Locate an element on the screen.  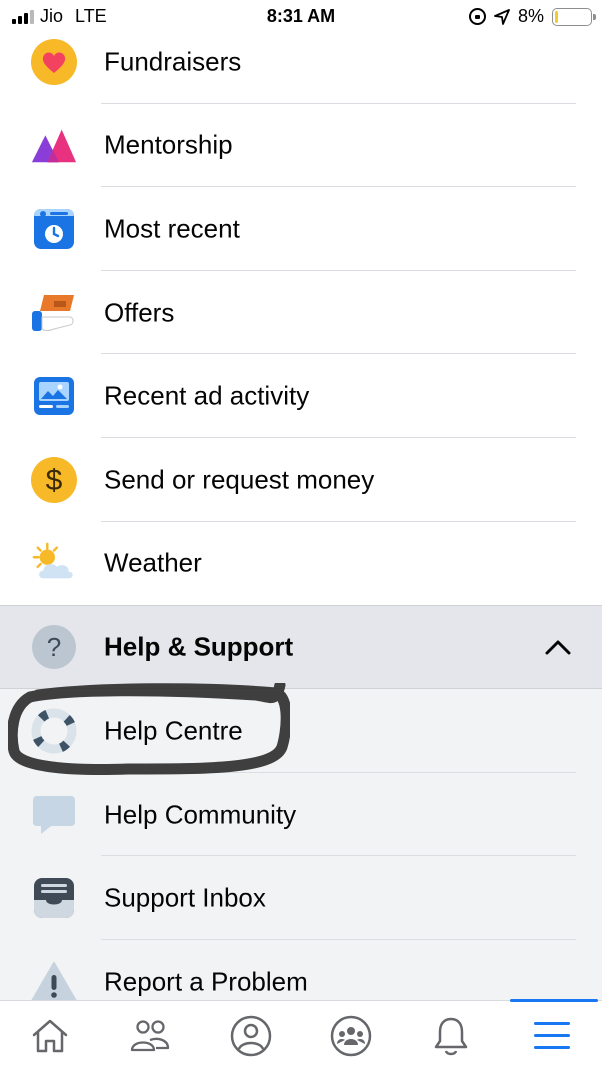
dollar-icon: $ is located at coordinates (54, 480).